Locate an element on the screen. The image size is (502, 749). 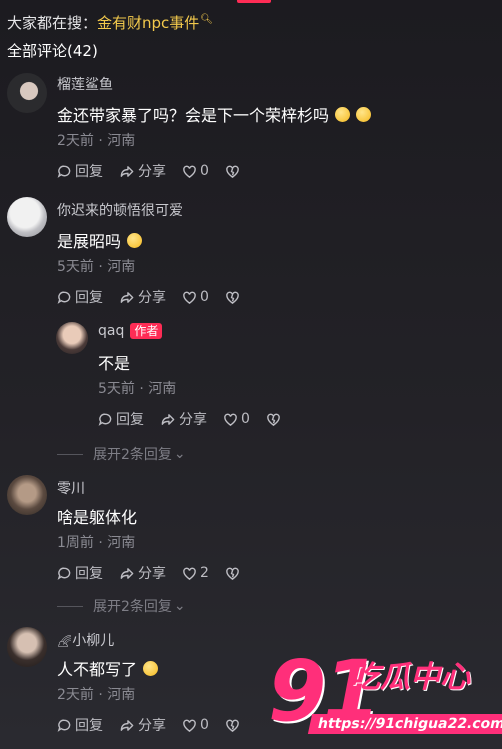
reply-actions: 回复 分享 0 is located at coordinates (199, 419).